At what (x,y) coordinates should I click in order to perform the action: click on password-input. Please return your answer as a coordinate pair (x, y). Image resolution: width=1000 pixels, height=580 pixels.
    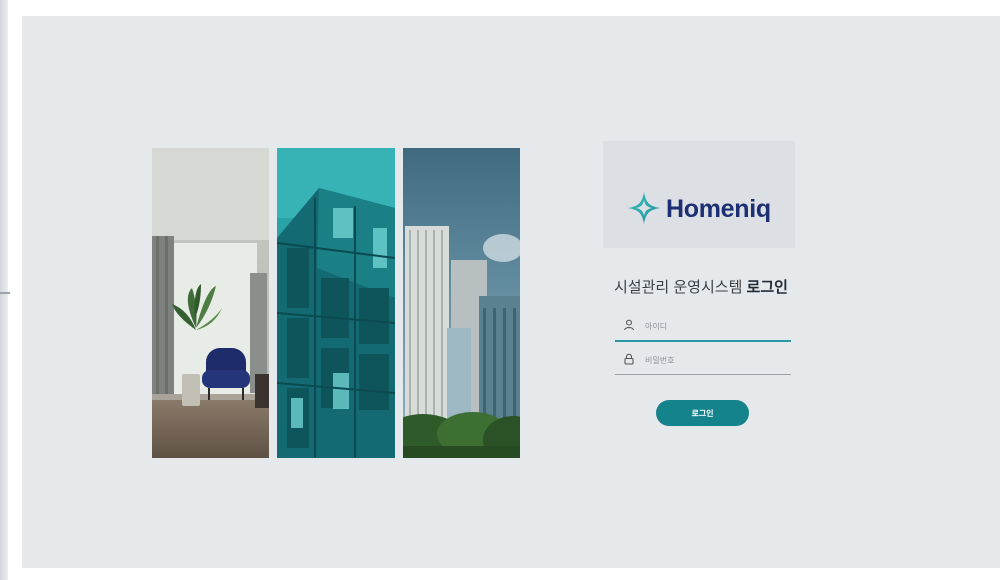
    Looking at the image, I should click on (715, 360).